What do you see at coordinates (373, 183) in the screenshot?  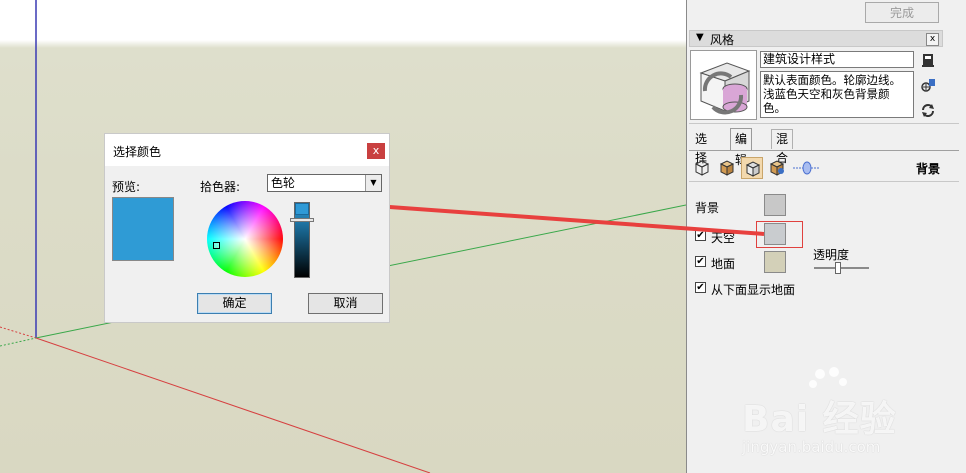 I see `chevron-down-icon: ▼` at bounding box center [373, 183].